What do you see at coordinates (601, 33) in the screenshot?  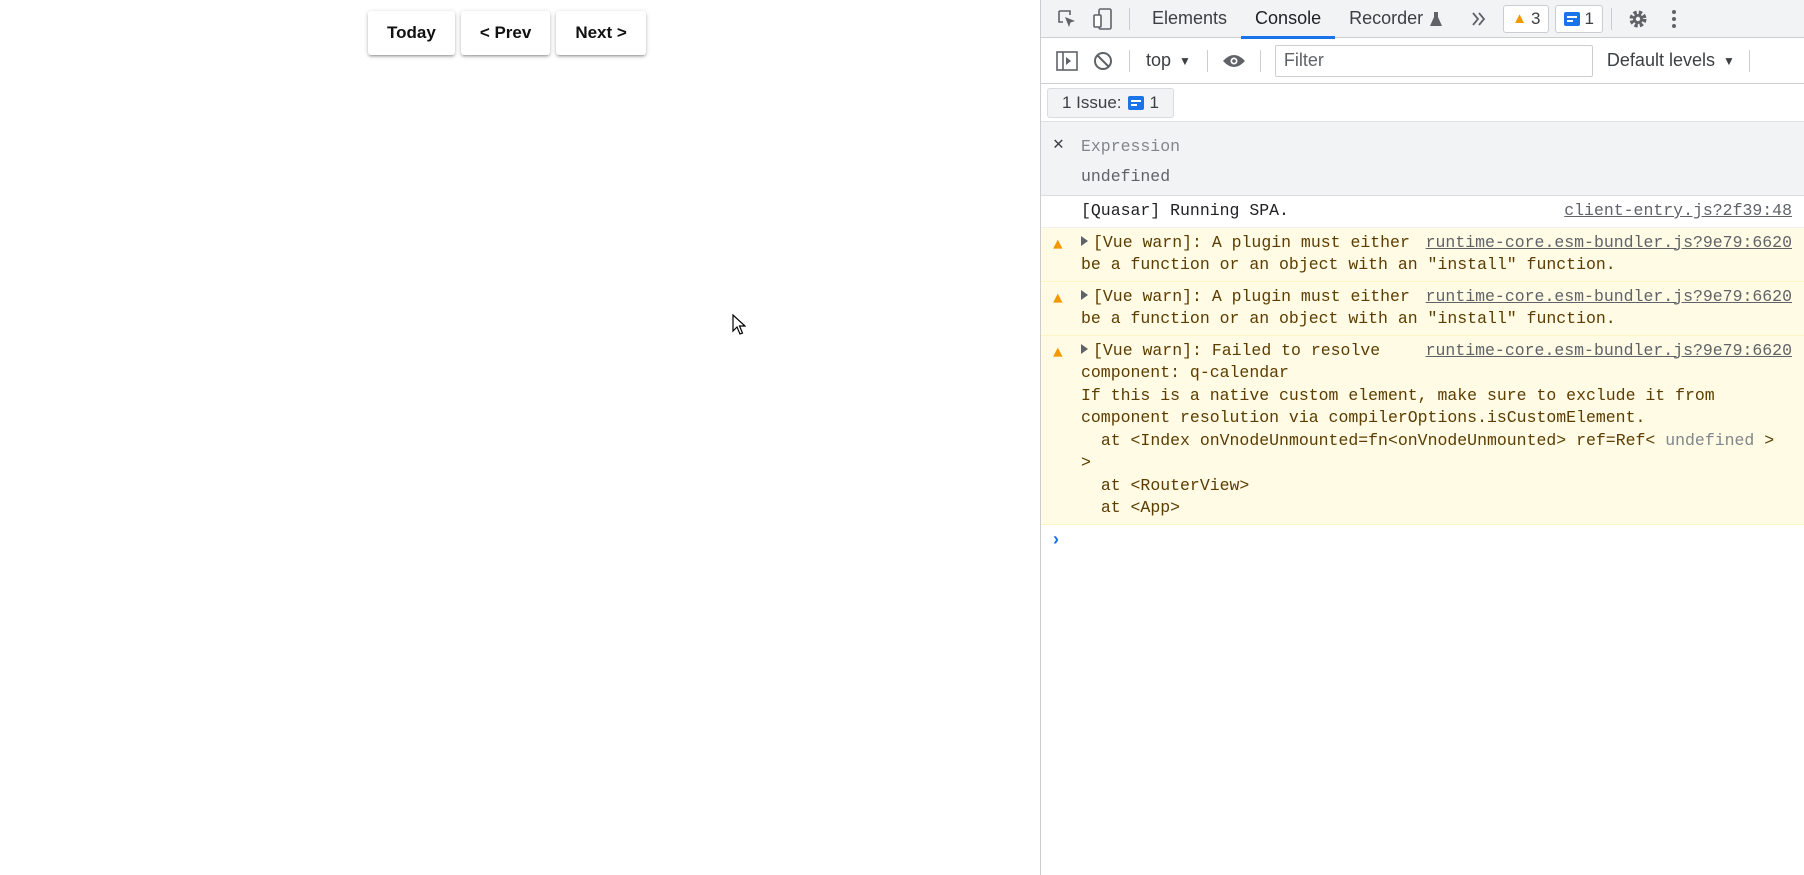 I see `next-button: Next >` at bounding box center [601, 33].